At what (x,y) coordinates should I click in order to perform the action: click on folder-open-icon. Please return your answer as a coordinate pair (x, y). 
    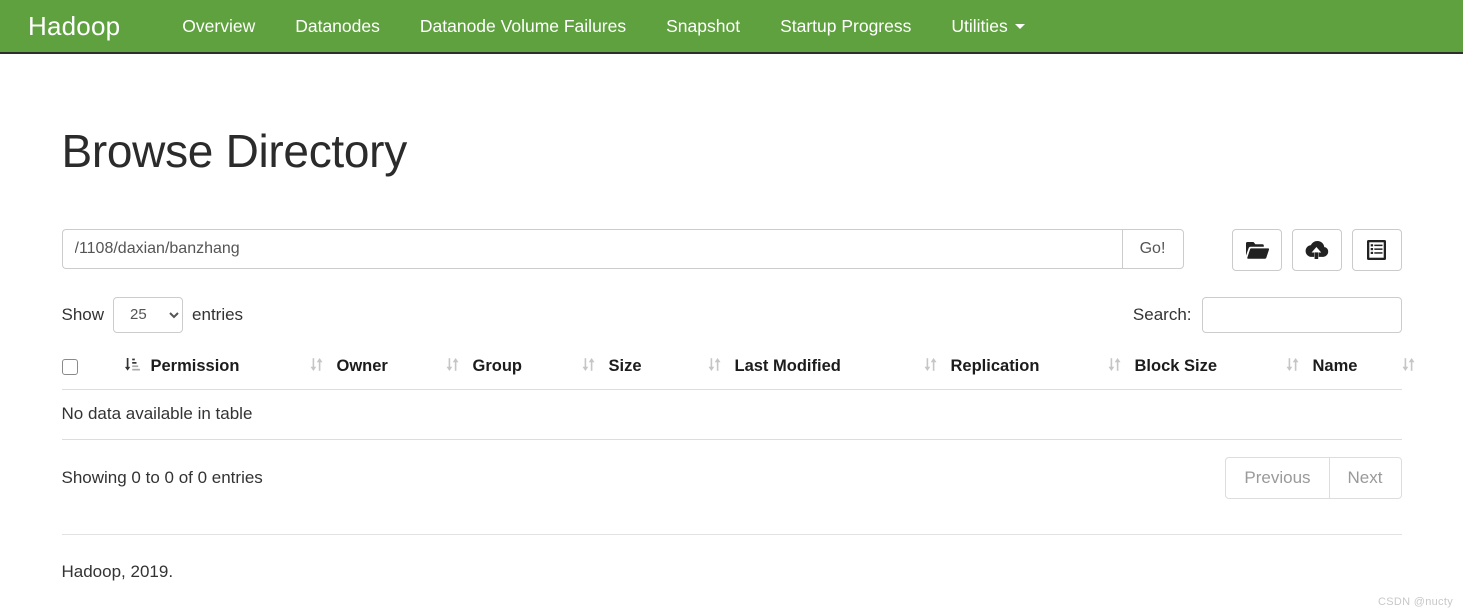
    Looking at the image, I should click on (1257, 250).